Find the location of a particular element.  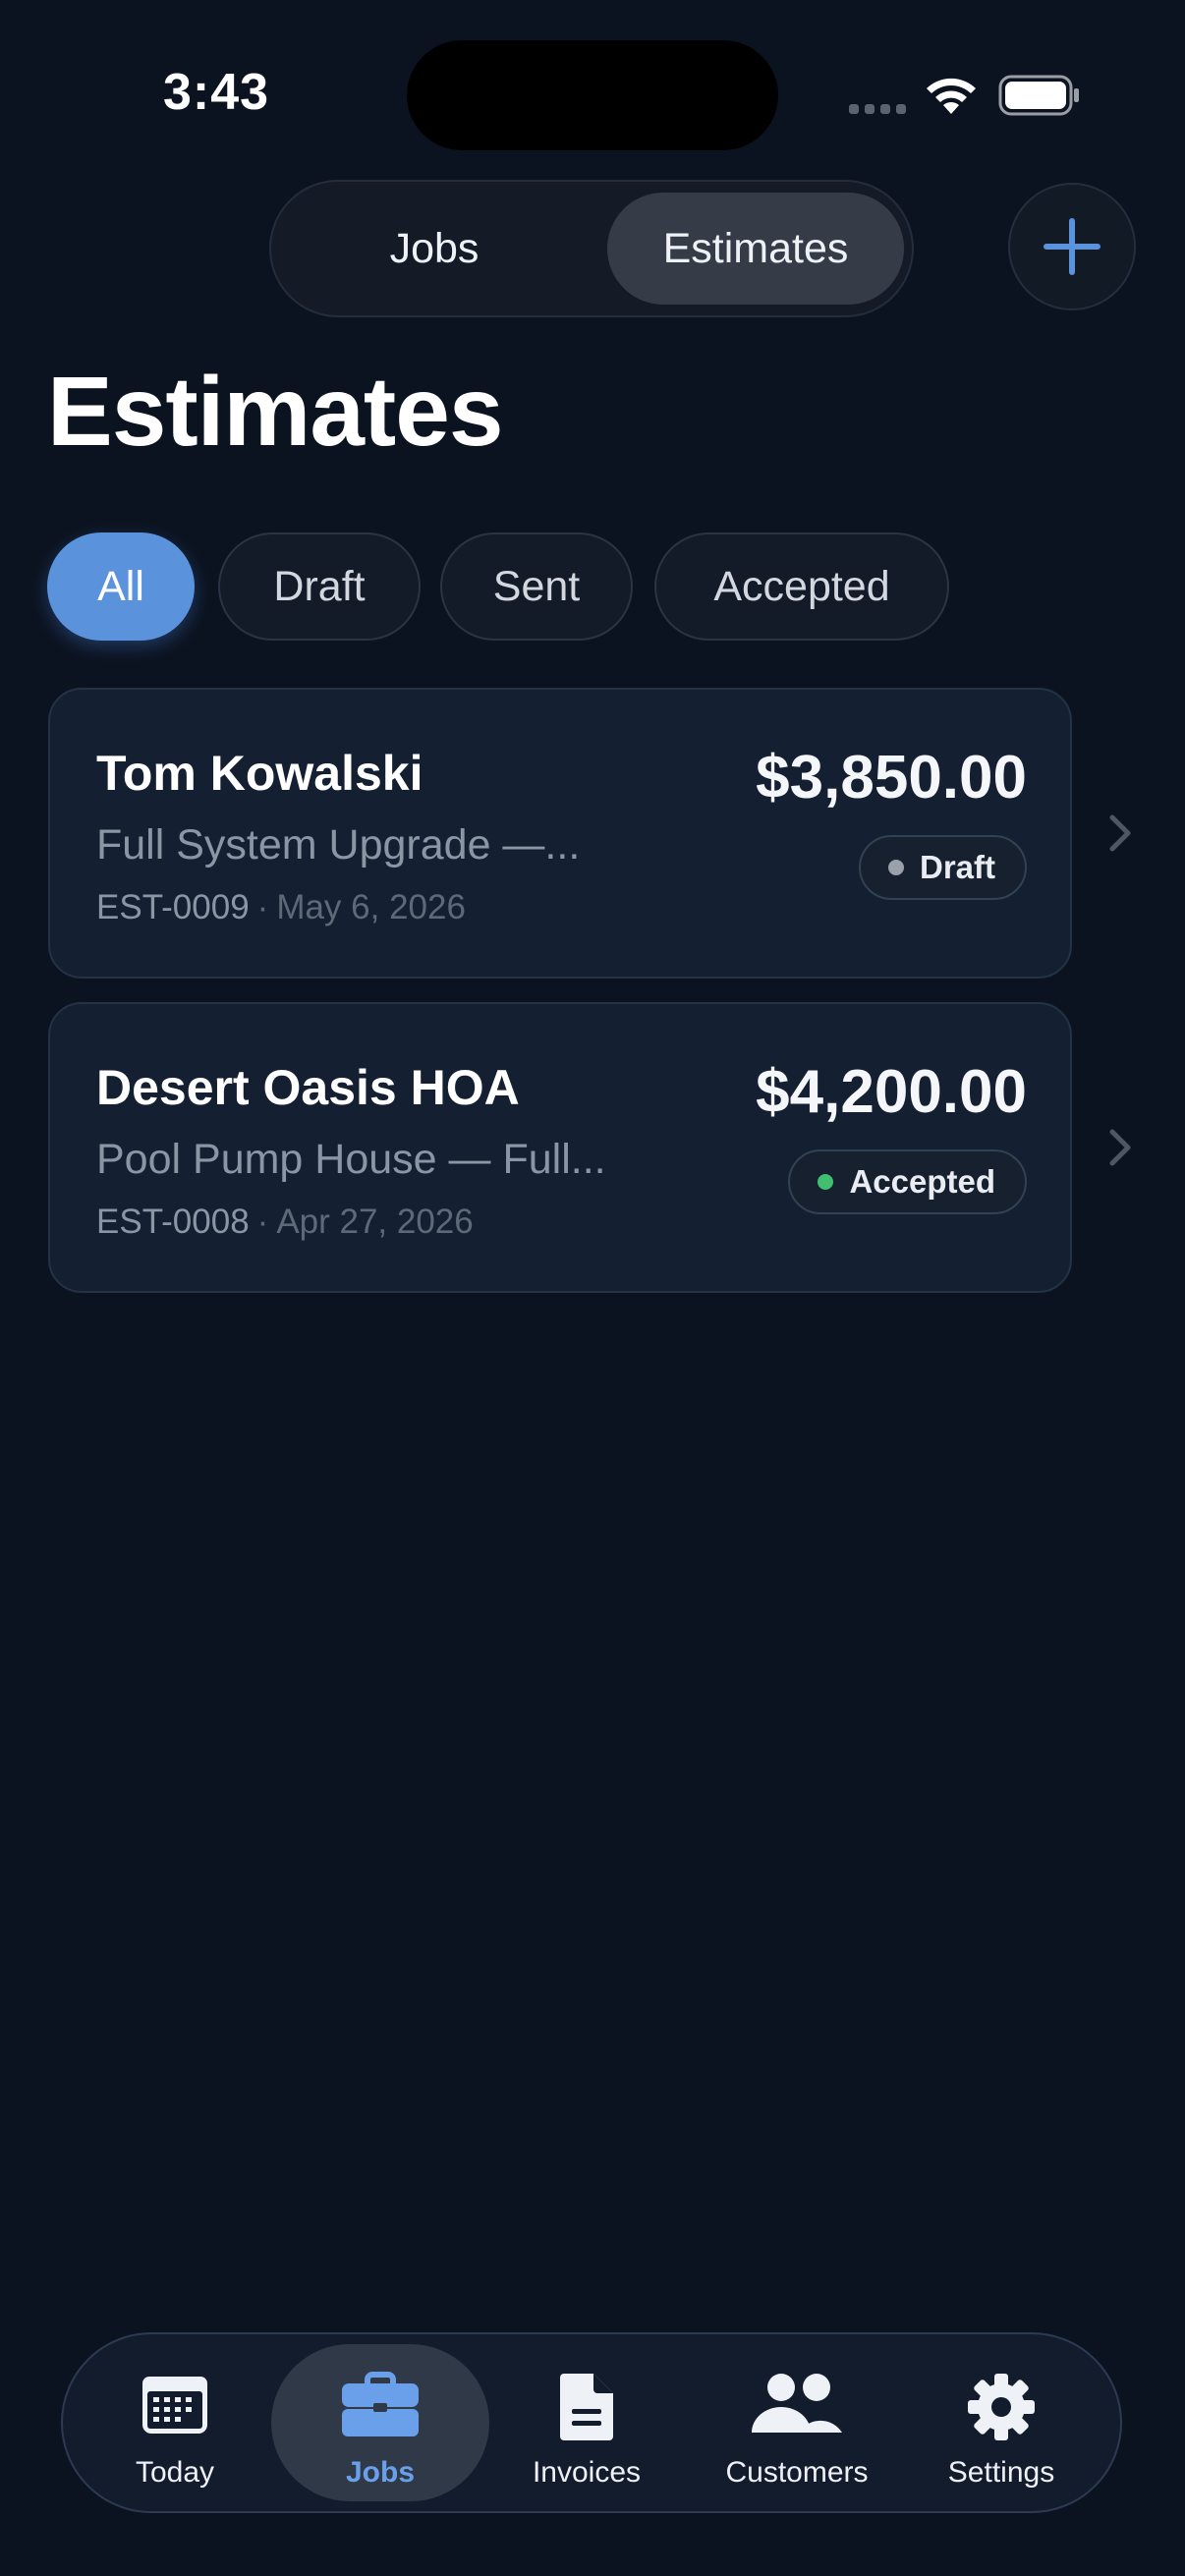

tab-label: Today is located at coordinates (175, 2472).